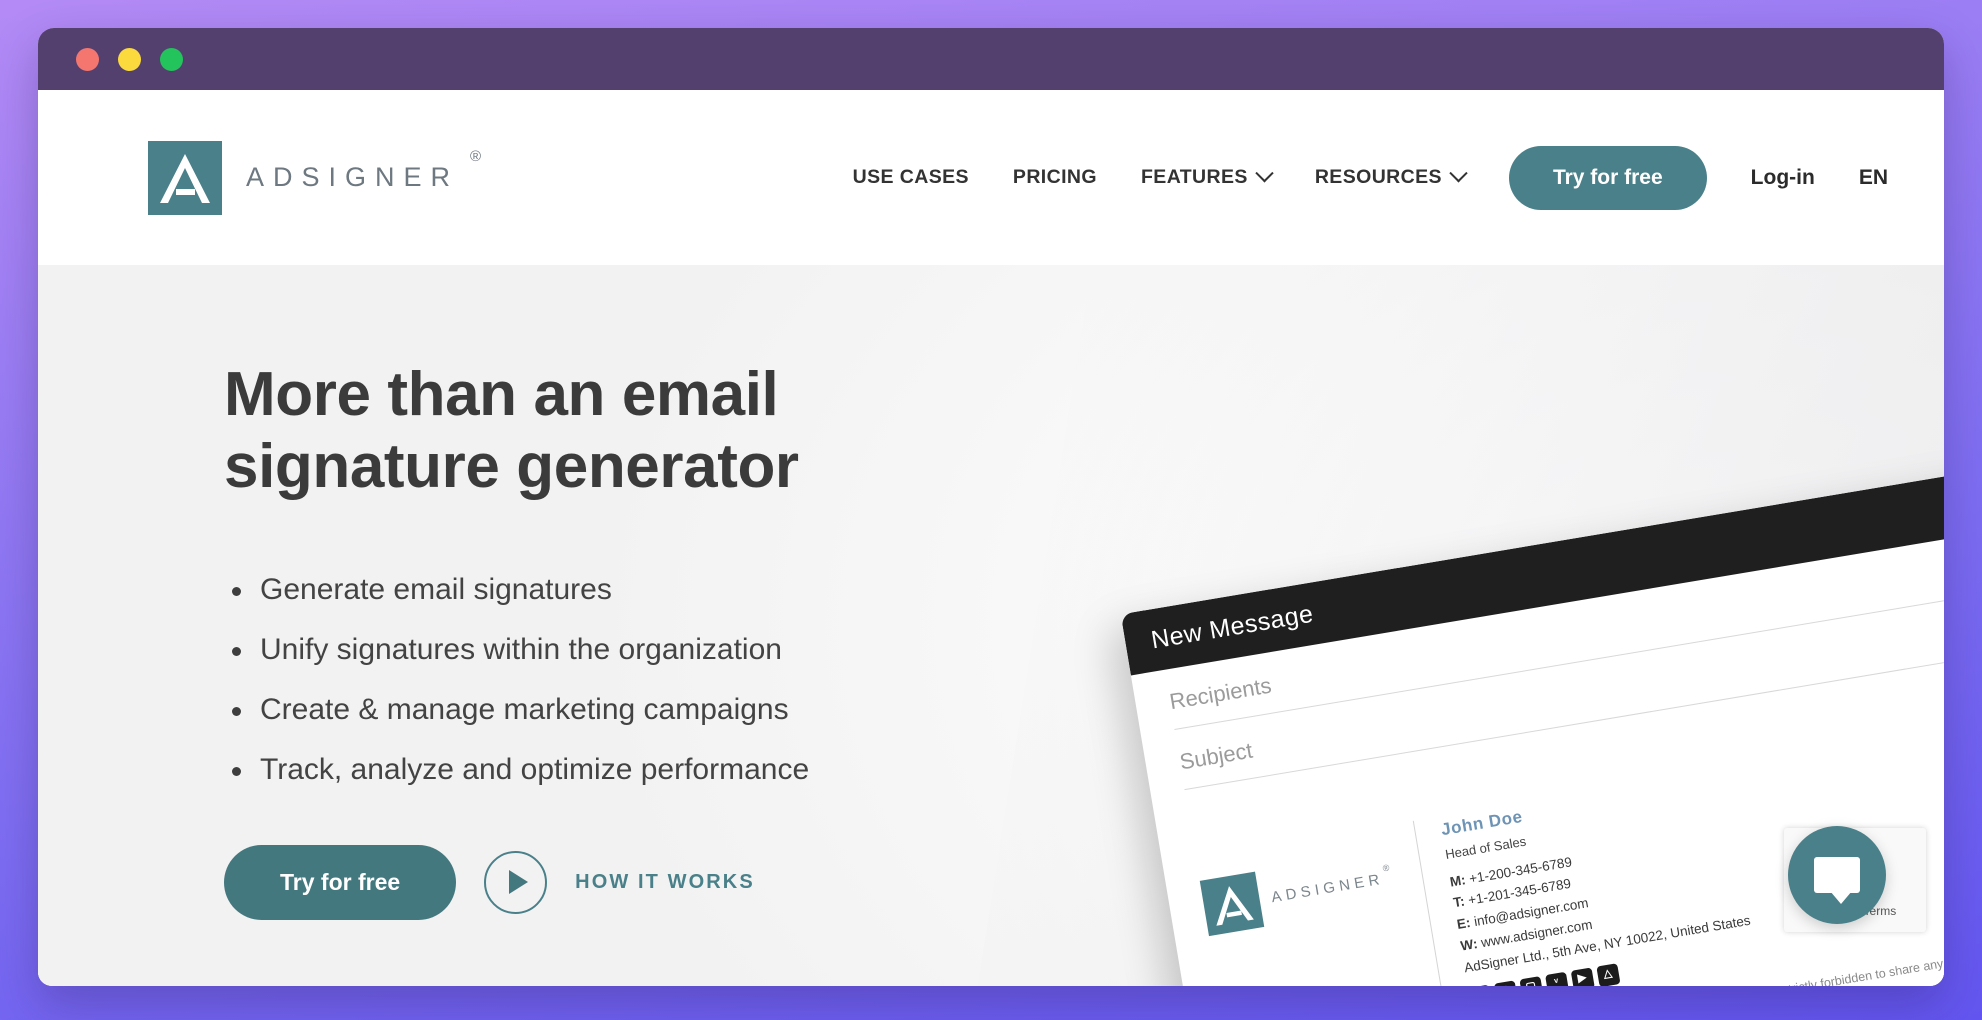 The height and width of the screenshot is (1020, 1982). What do you see at coordinates (1469, 945) in the screenshot?
I see `web-label: W:` at bounding box center [1469, 945].